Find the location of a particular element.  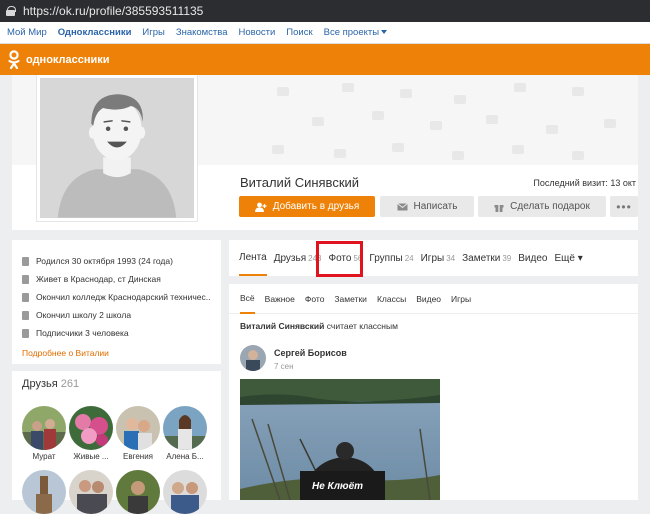

make-gift-button: Сделать подарок is located at coordinates (542, 206).